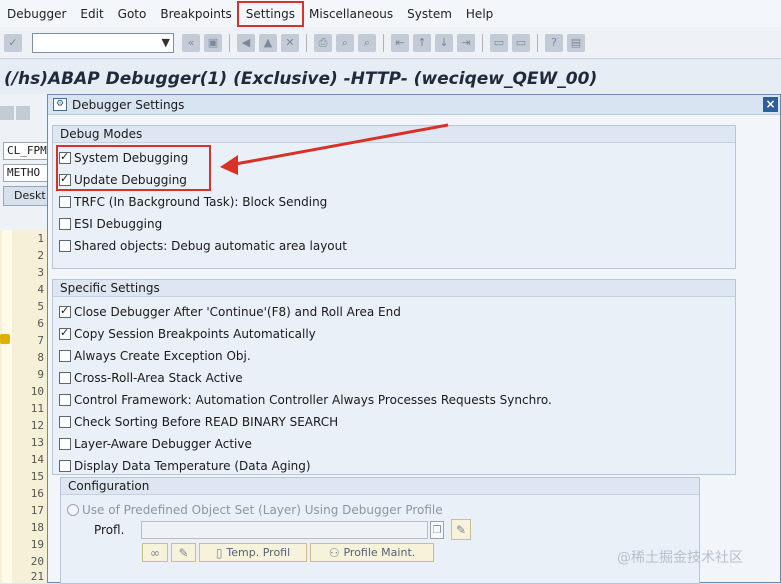 Image resolution: width=781 pixels, height=584 pixels. I want to click on cancel-icon: ✕, so click(290, 42).